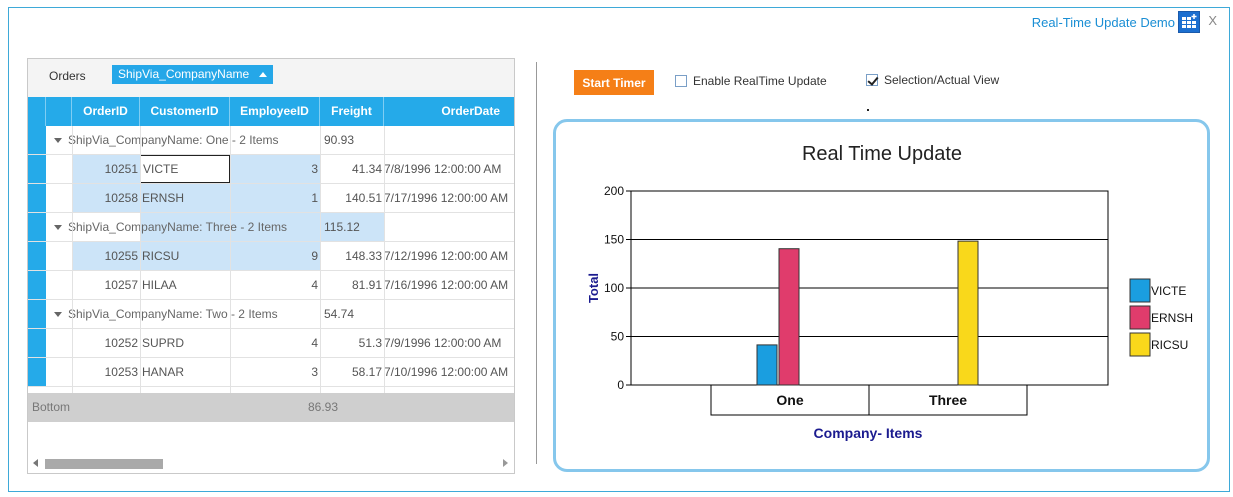 The width and height of the screenshot is (1233, 497). Describe the element at coordinates (1189, 22) in the screenshot. I see `grid-plus-icon` at that location.